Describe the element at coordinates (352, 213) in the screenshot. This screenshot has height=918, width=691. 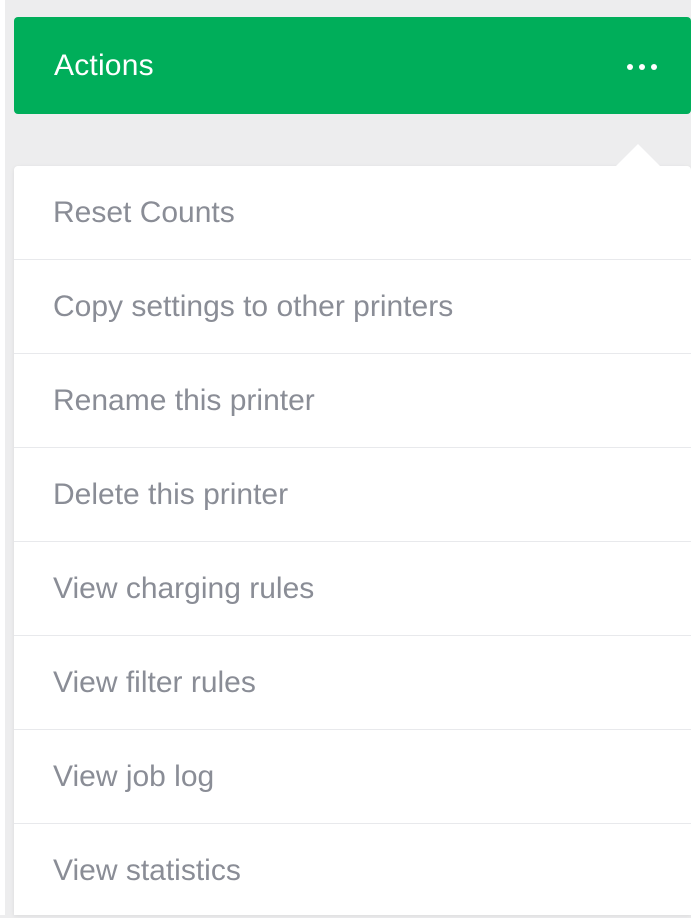
I see `menu-item-reset-counts: Reset Counts` at that location.